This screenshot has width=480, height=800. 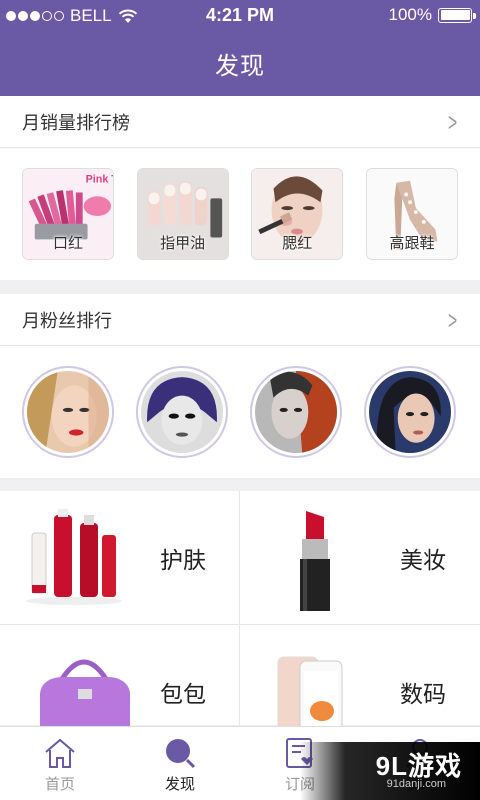 I want to click on battery-percent: 100%, so click(x=410, y=14).